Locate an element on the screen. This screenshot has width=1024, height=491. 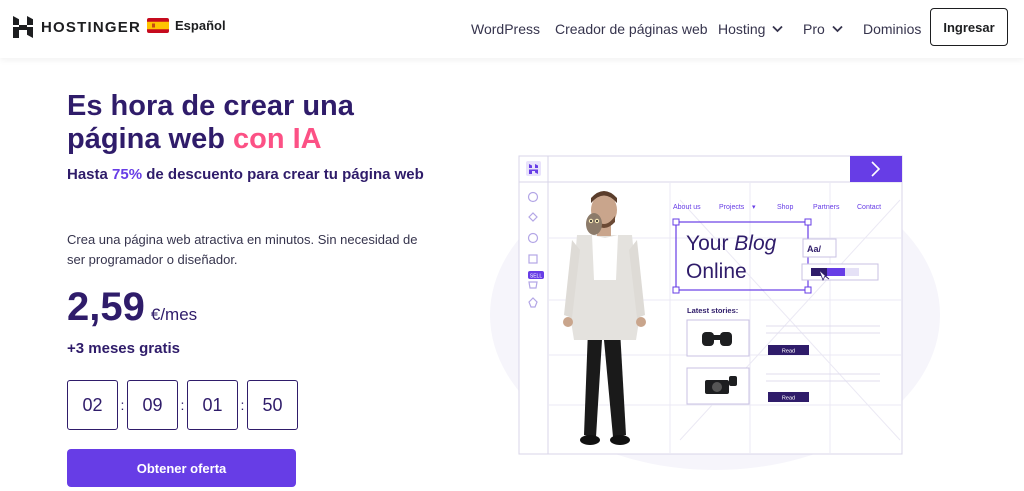
spain-flag-icon is located at coordinates (158, 25).